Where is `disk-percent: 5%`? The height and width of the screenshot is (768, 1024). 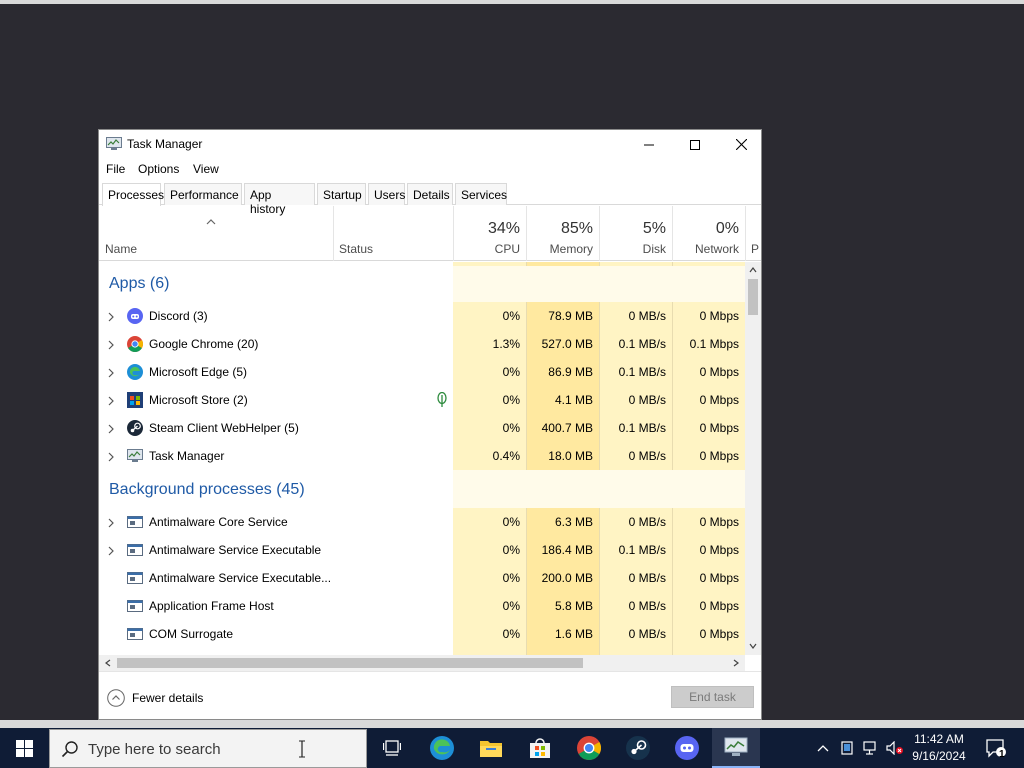 disk-percent: 5% is located at coordinates (654, 228).